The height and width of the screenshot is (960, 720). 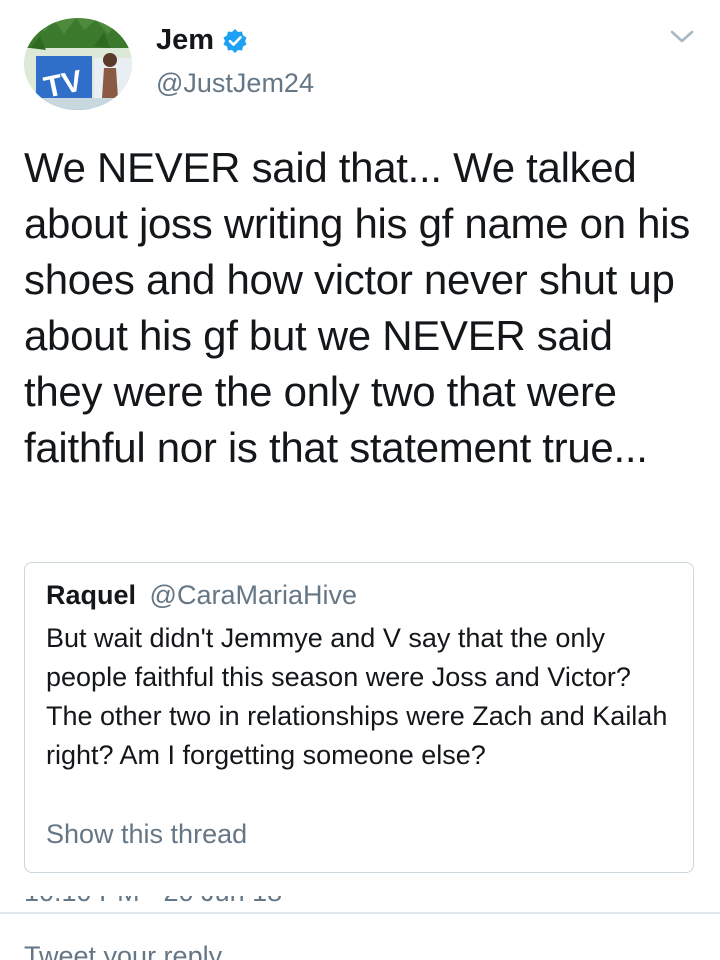 I want to click on reply-input: Tweet your reply, so click(x=123, y=950).